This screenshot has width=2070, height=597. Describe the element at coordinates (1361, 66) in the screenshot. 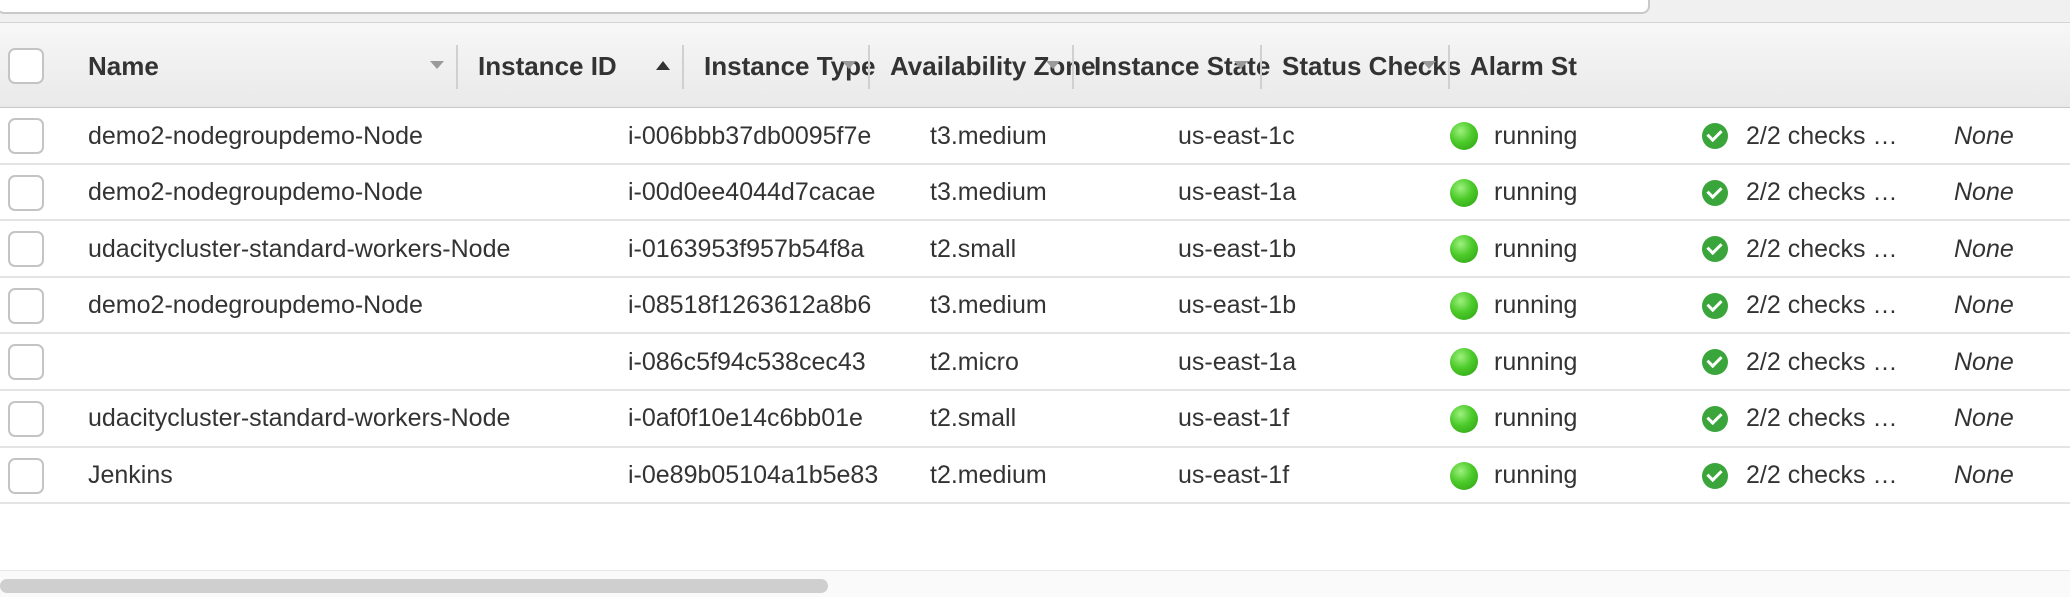

I see `column-header-status-checks: Status Checks` at that location.